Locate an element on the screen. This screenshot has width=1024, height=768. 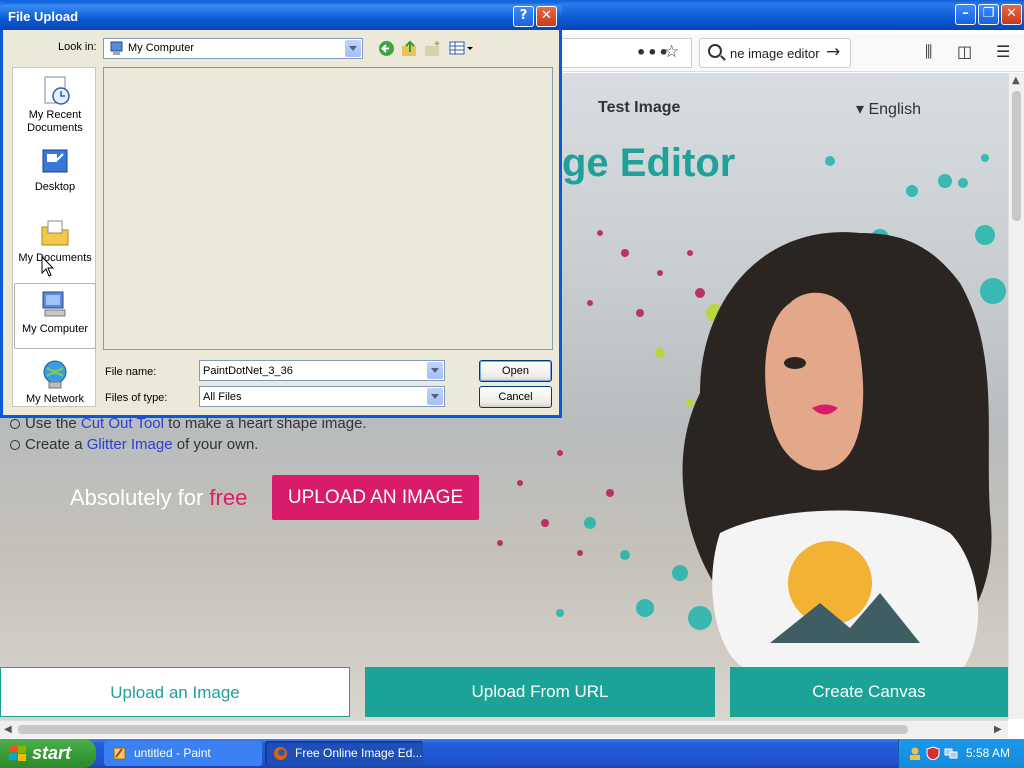
tagline-text: Absolutely for is located at coordinates (140, 497).